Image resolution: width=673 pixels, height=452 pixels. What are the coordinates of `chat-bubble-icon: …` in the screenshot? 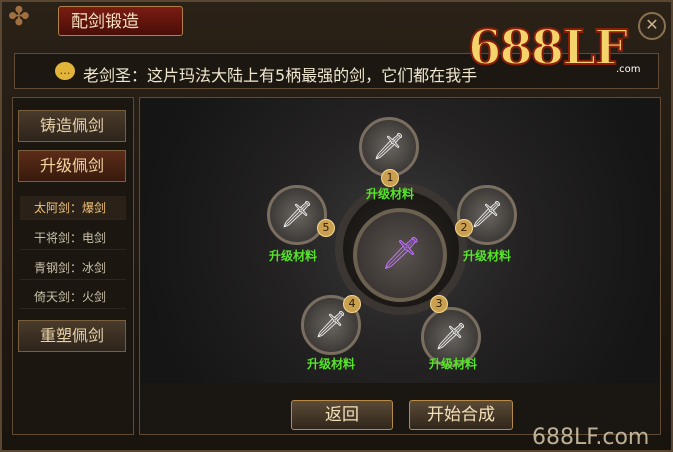 It's located at (65, 71).